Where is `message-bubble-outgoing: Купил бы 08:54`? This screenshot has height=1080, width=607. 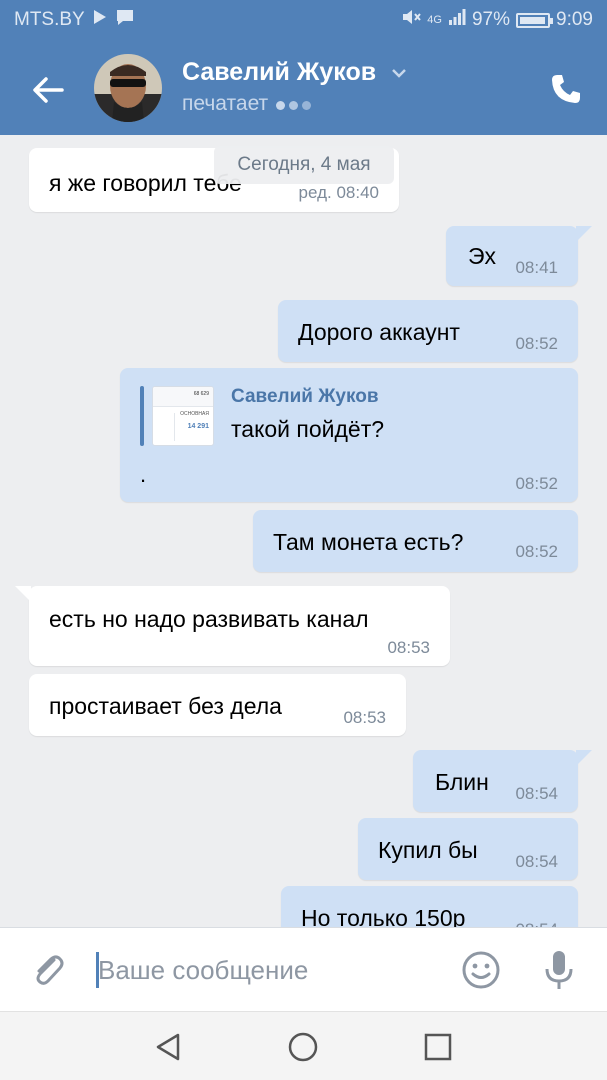
message-bubble-outgoing: Купил бы 08:54 is located at coordinates (468, 849).